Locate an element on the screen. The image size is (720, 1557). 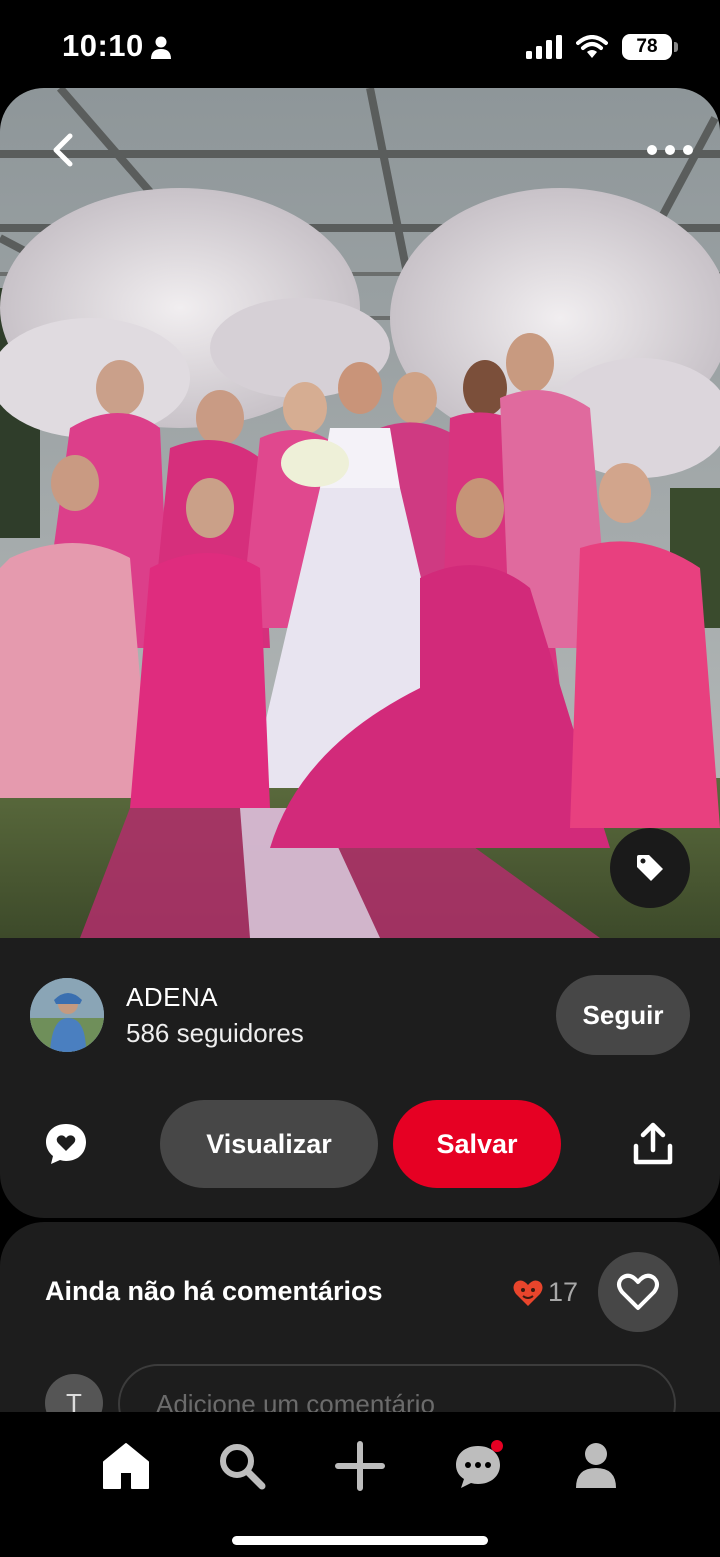
avatar-photo is located at coordinates (67, 1015).